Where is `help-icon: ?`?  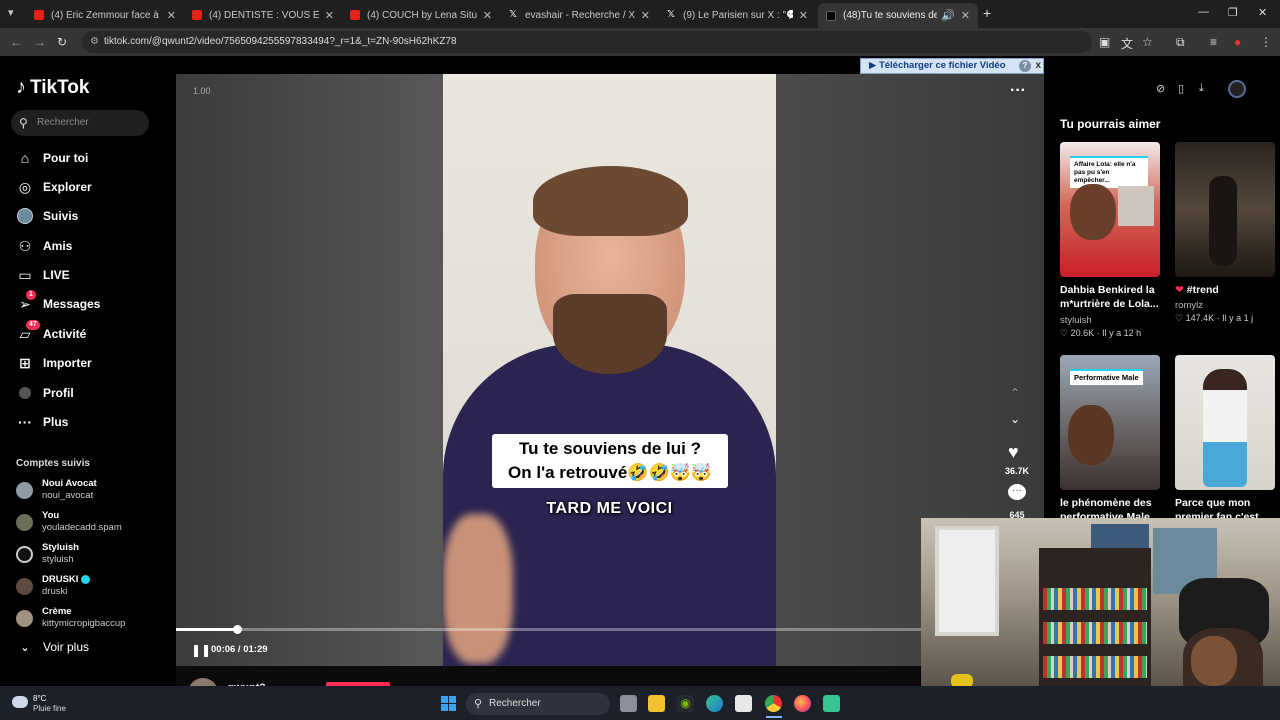
help-icon: ? is located at coordinates (1025, 66).